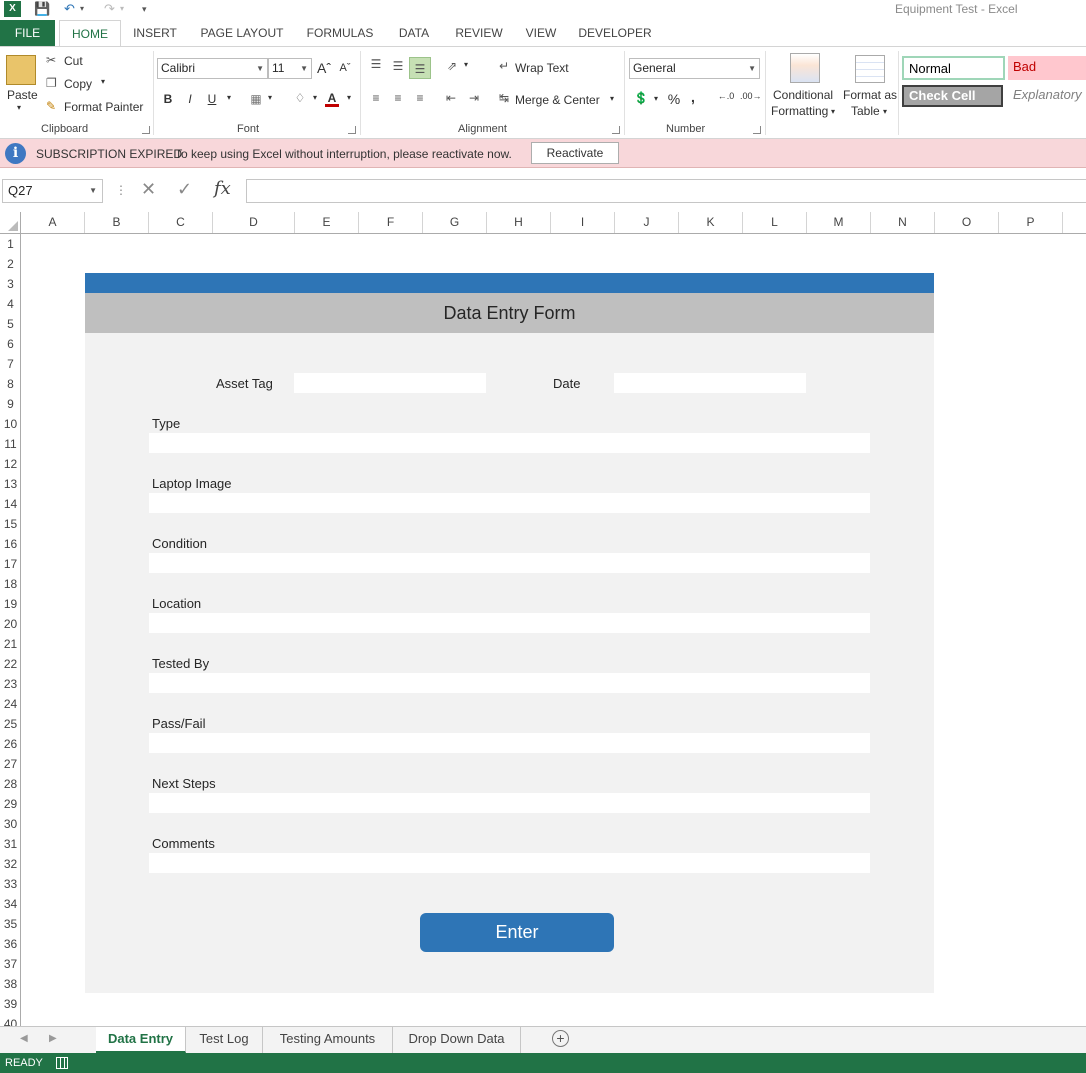  What do you see at coordinates (474, 98) in the screenshot?
I see `increase-indent-icon: ⇥` at bounding box center [474, 98].